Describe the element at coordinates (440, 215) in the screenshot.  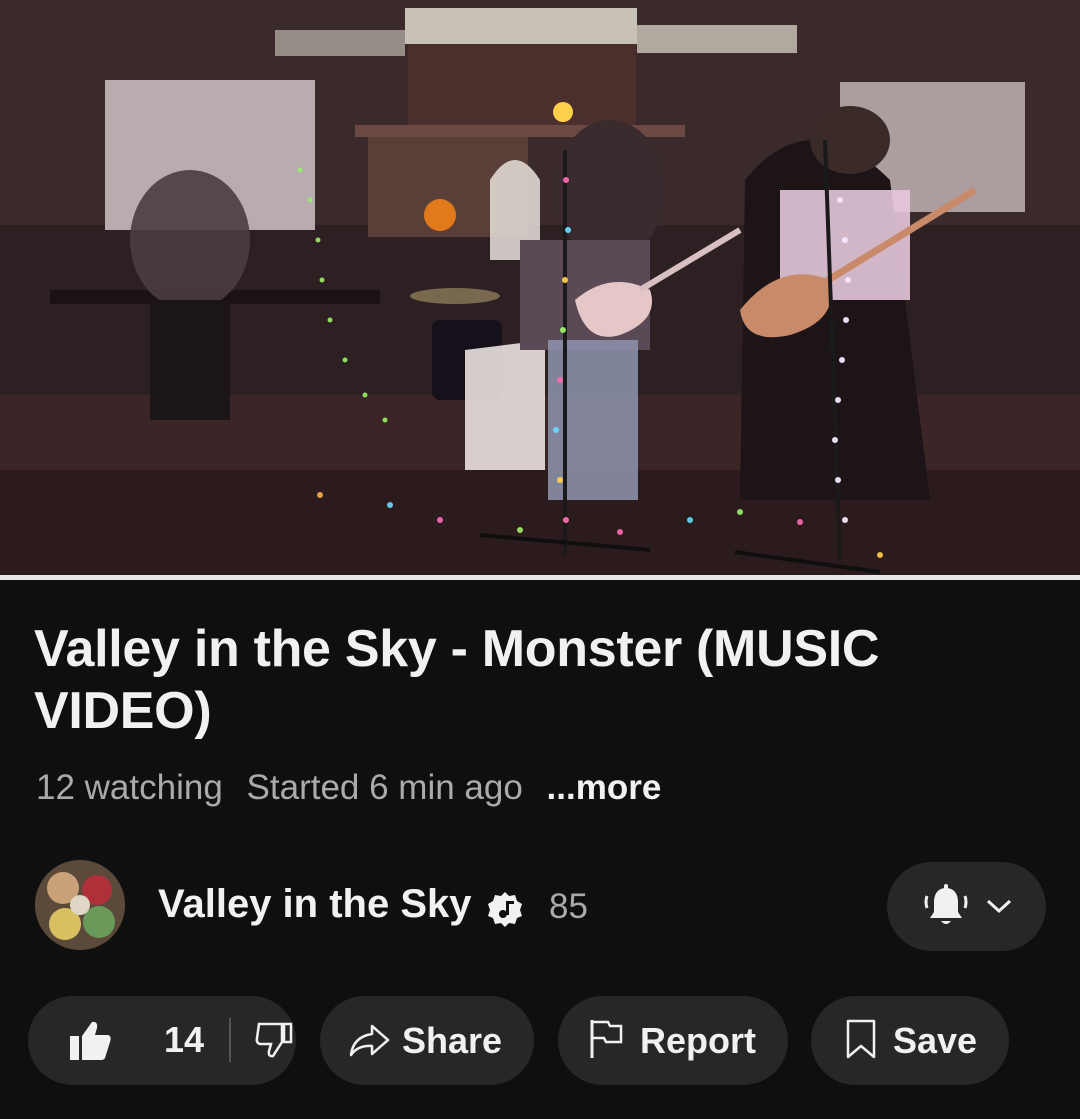
I see `pumpkin` at that location.